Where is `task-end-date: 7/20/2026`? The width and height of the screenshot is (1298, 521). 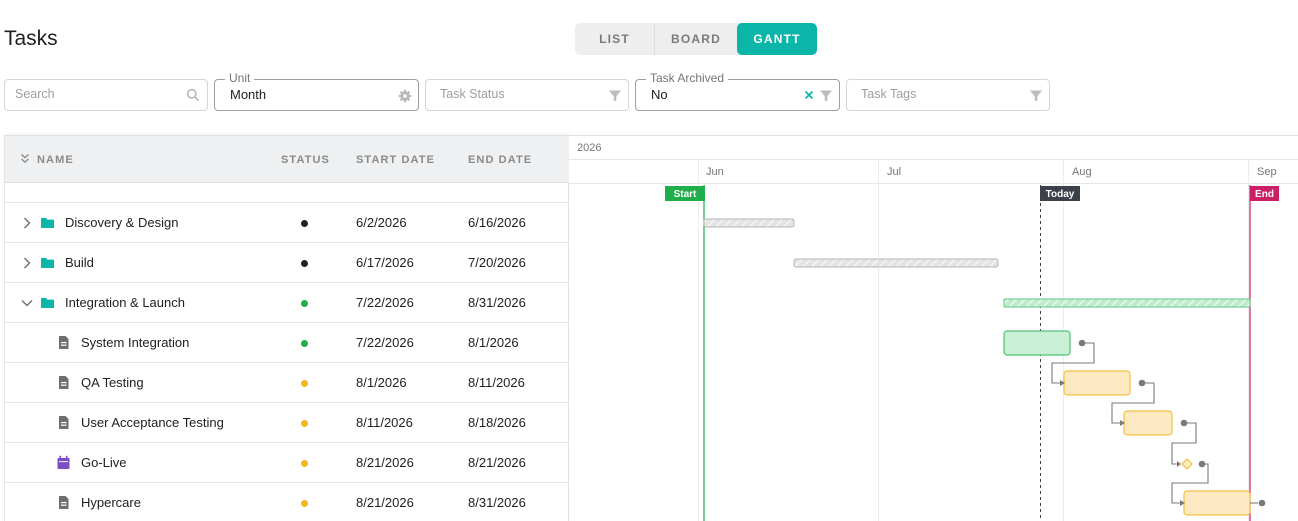
task-end-date: 7/20/2026 is located at coordinates (497, 262).